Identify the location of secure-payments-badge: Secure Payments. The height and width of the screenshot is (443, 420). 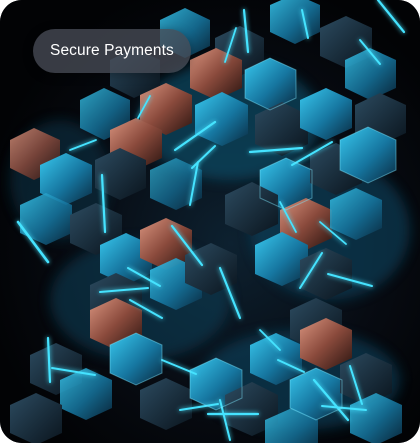
(112, 51).